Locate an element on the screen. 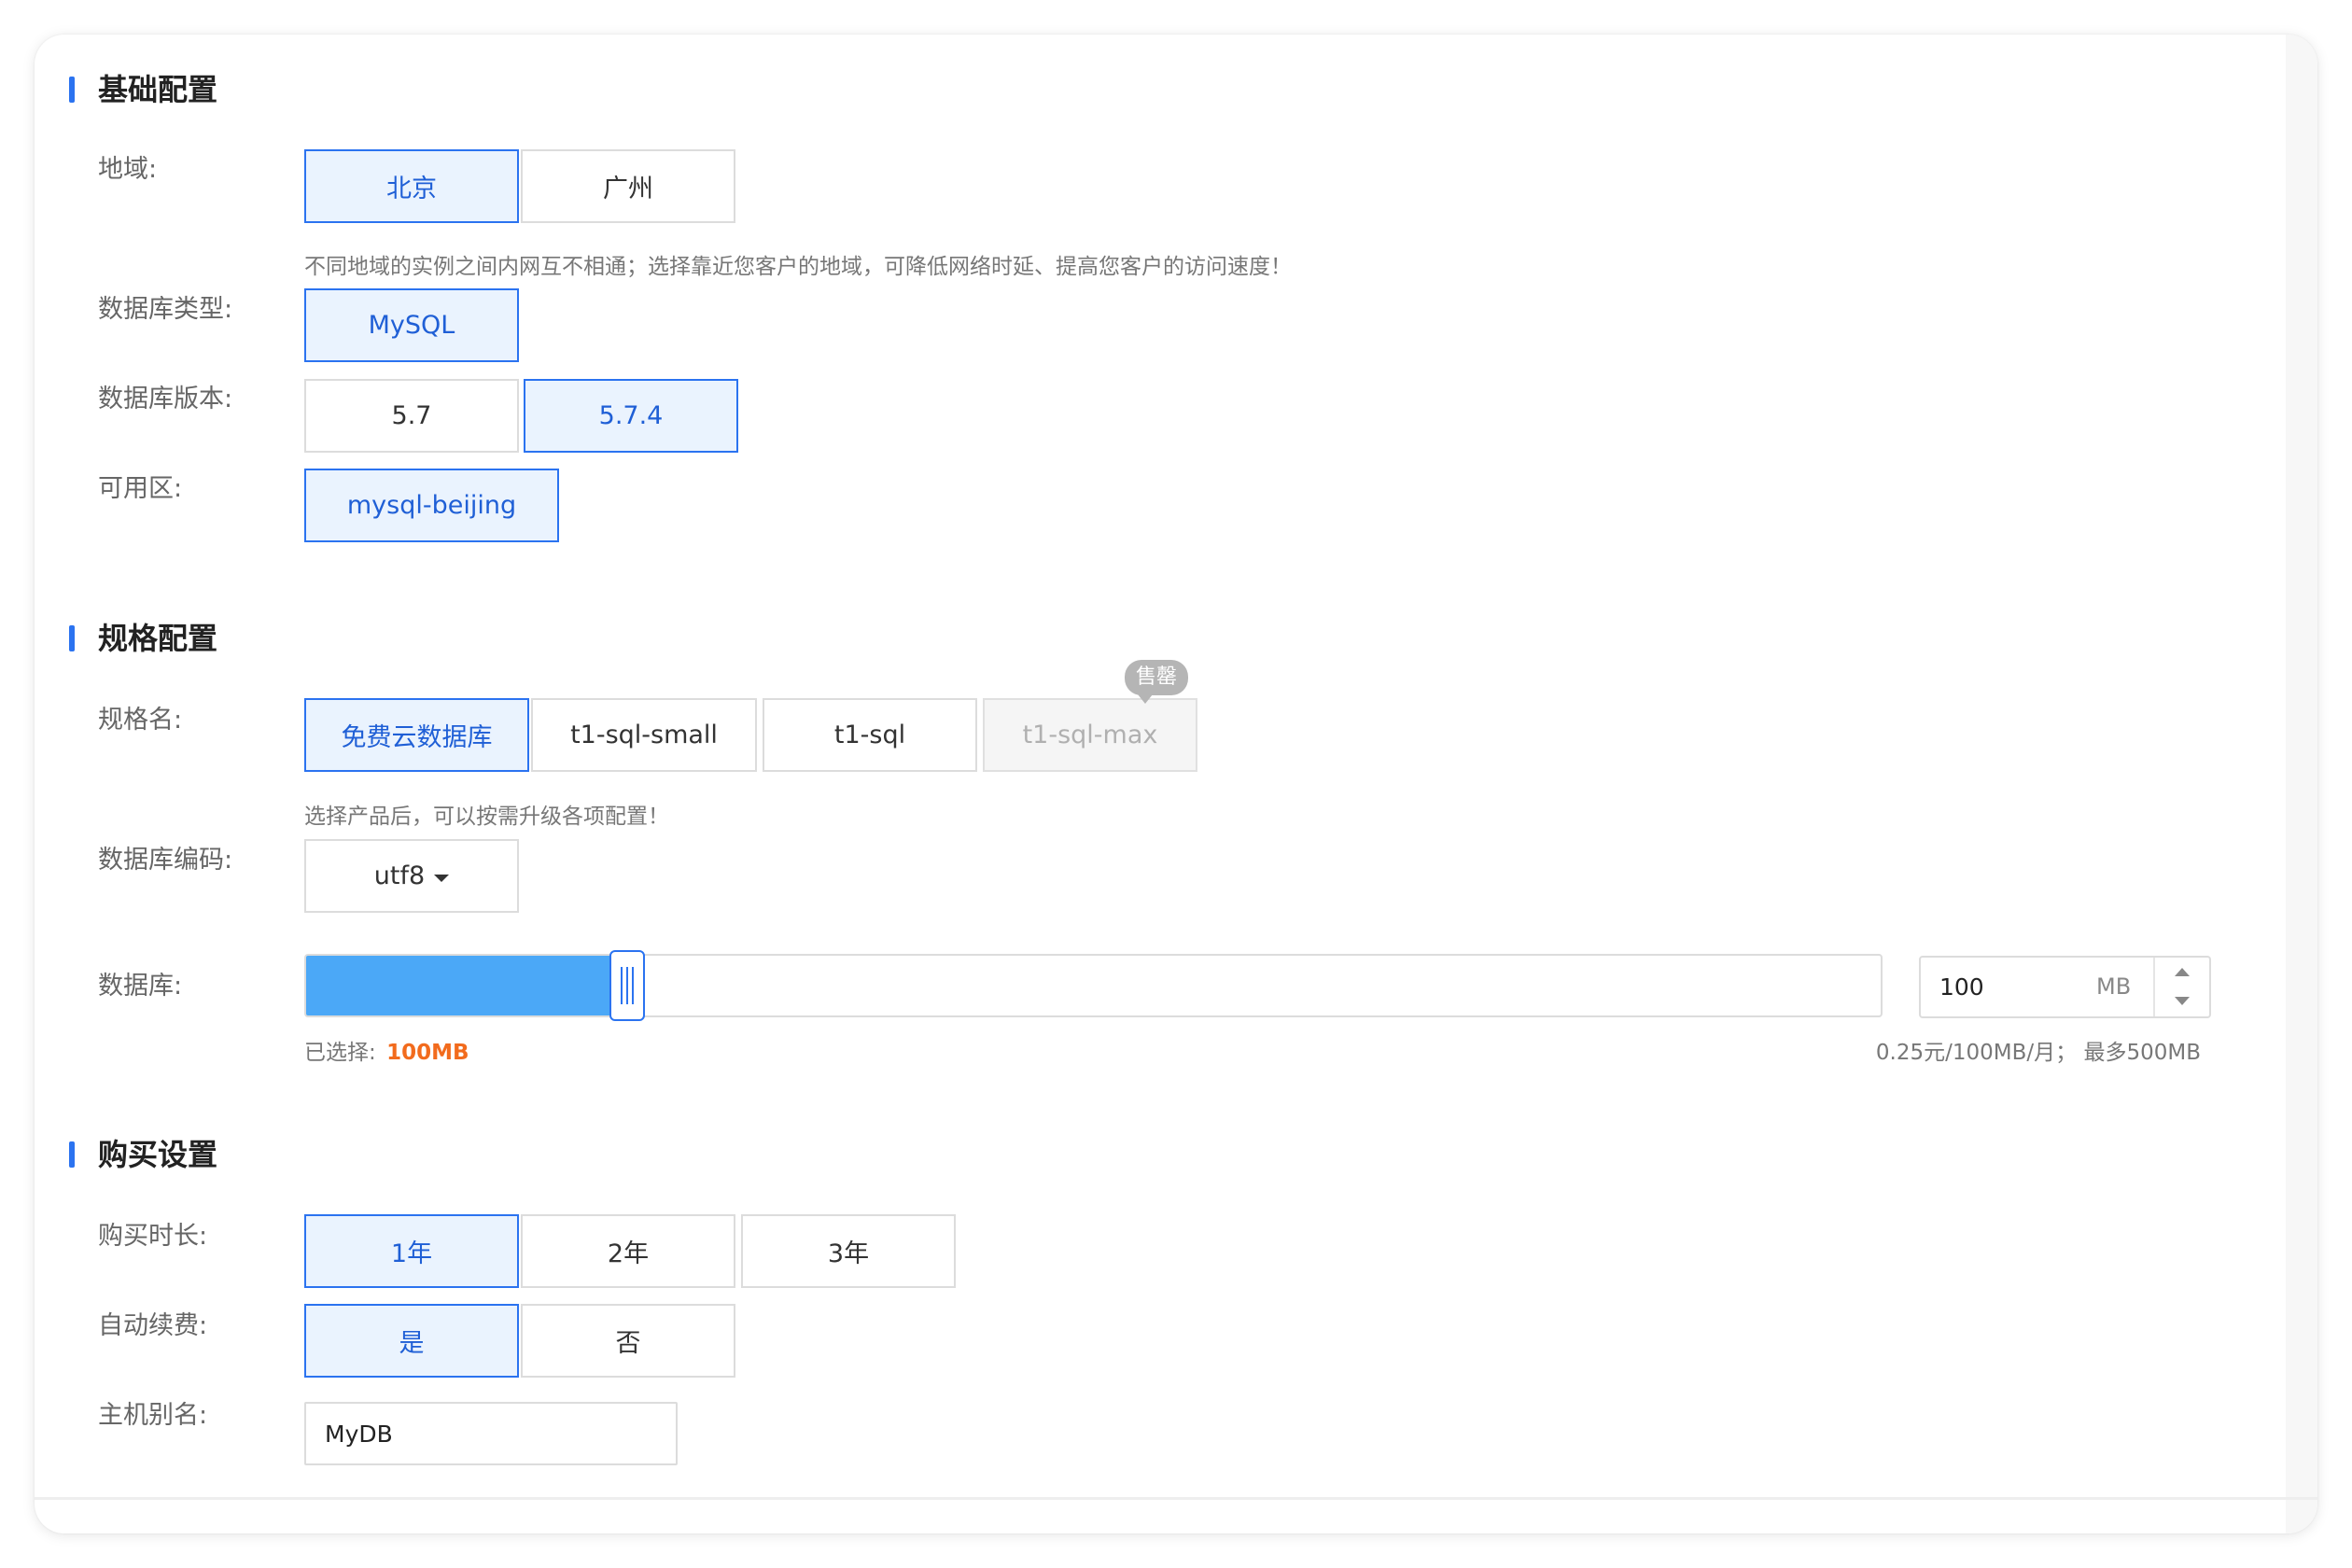  section-title-spec: 规格配置 is located at coordinates (158, 638).